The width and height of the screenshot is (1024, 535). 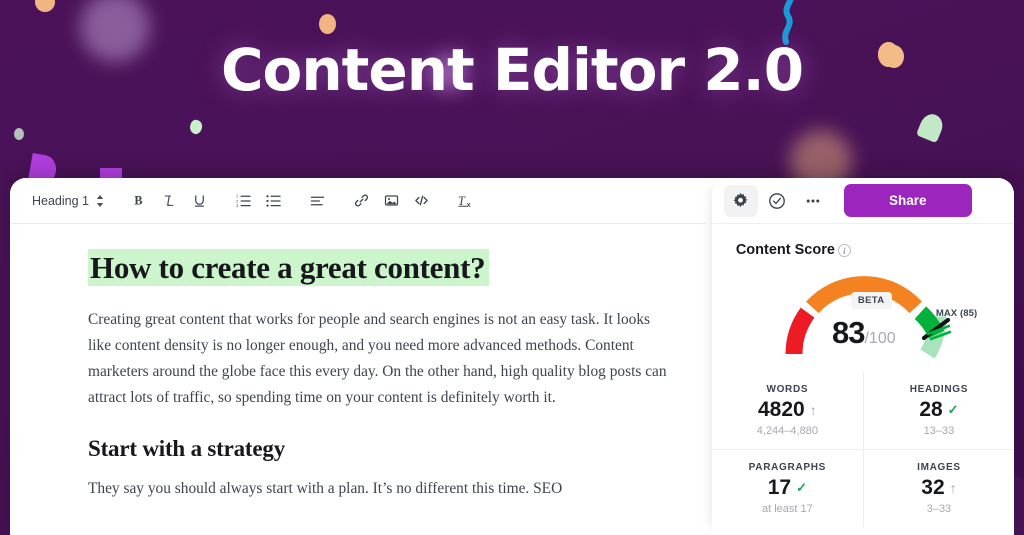 I want to click on score-value-row: 83/100, so click(x=863, y=333).